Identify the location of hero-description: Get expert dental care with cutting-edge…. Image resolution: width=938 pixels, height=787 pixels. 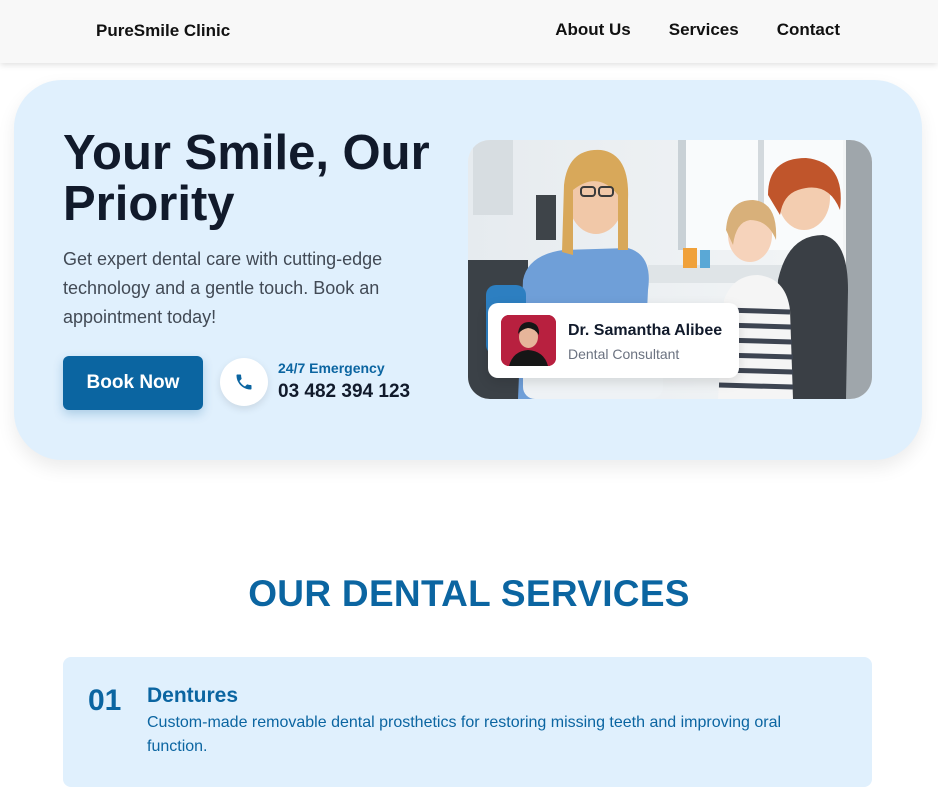
(223, 288).